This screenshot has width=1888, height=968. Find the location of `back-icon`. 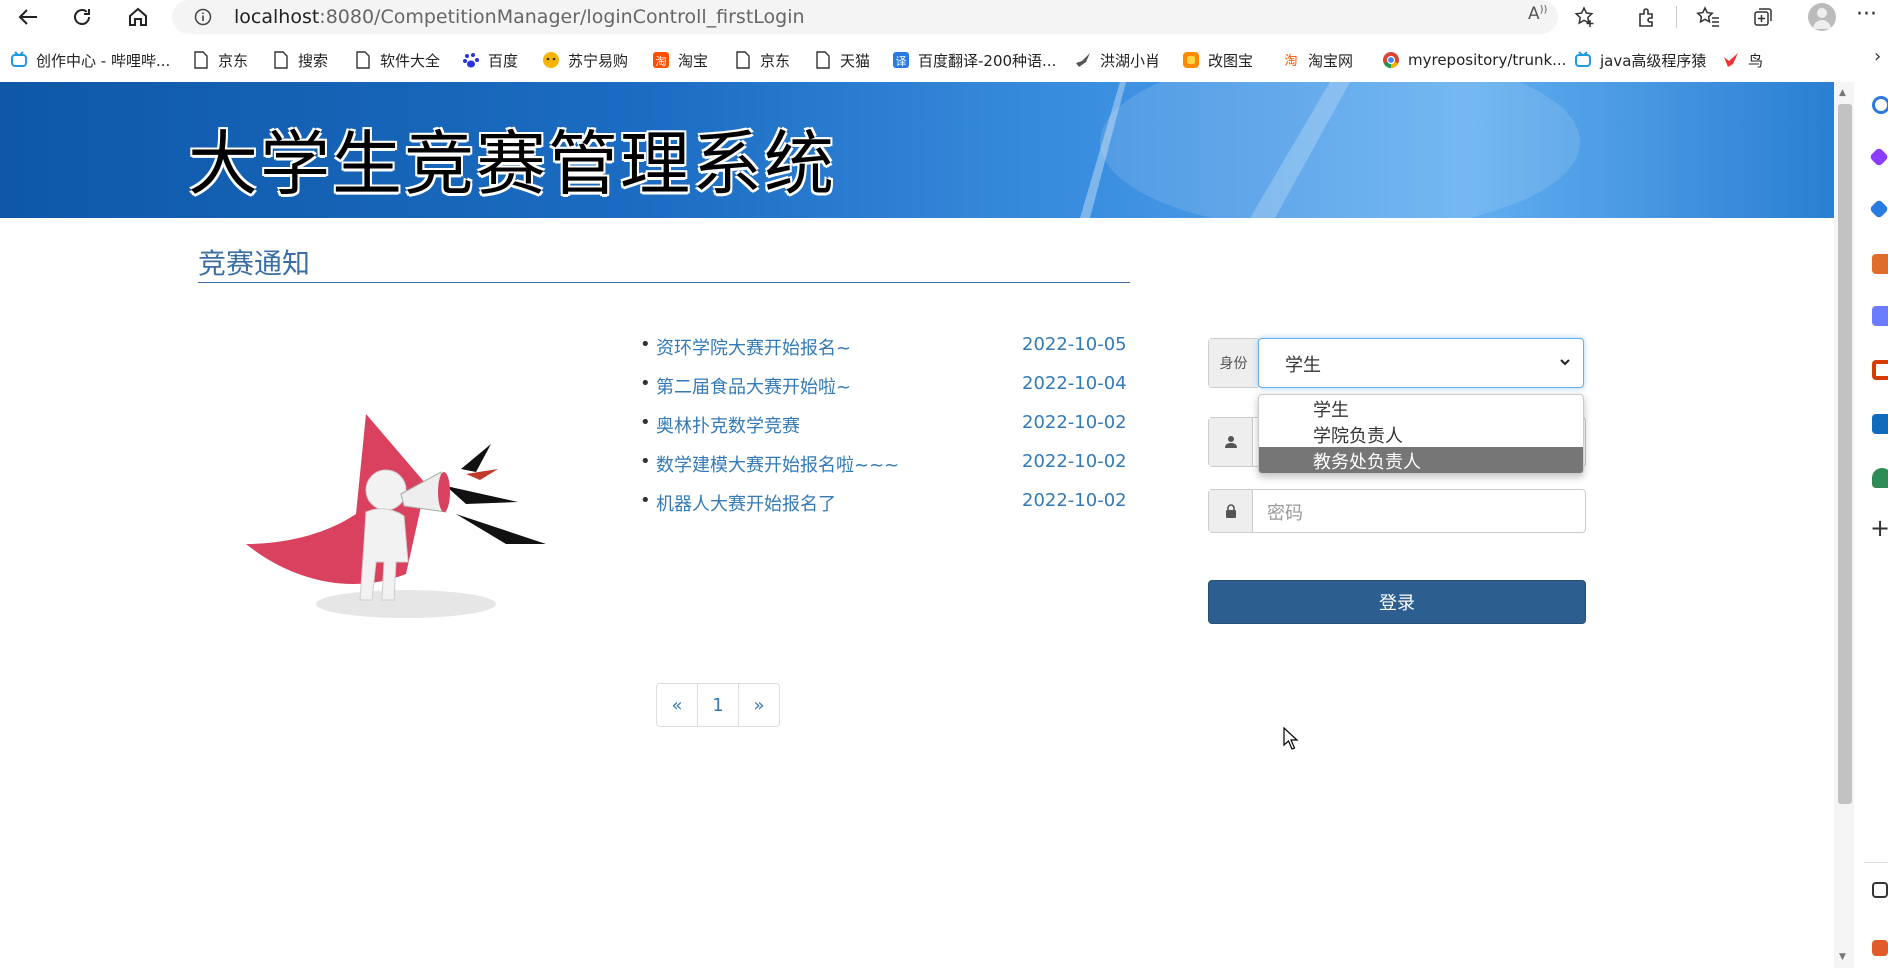

back-icon is located at coordinates (28, 17).